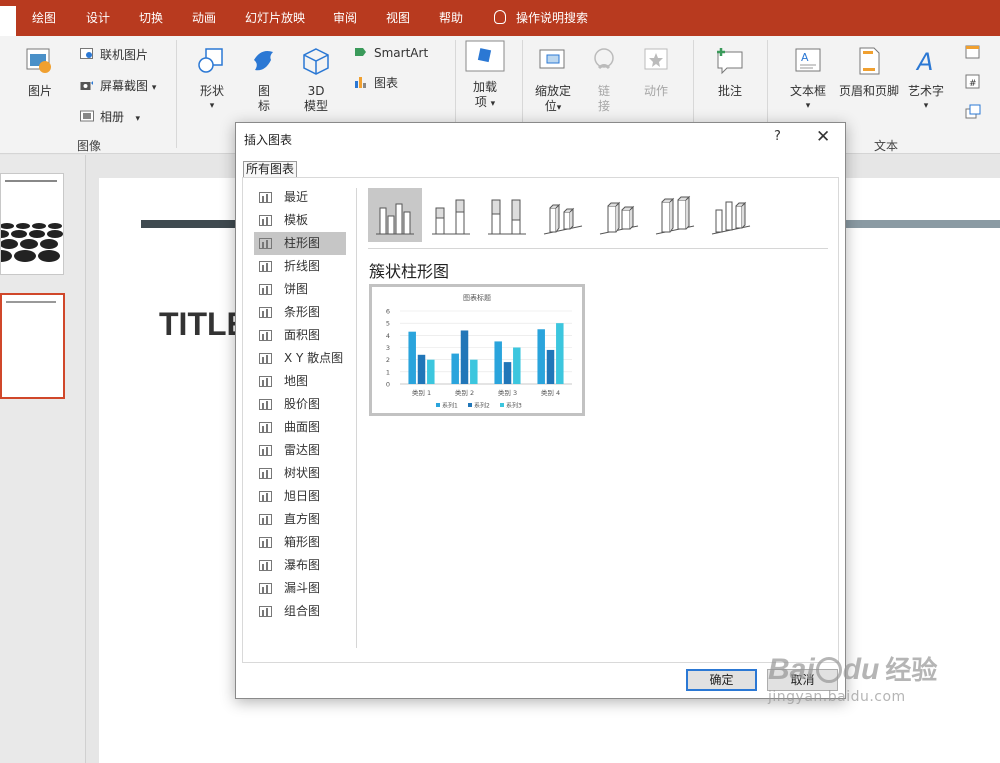  I want to click on shapes-button: 形状 ▾, so click(212, 80).